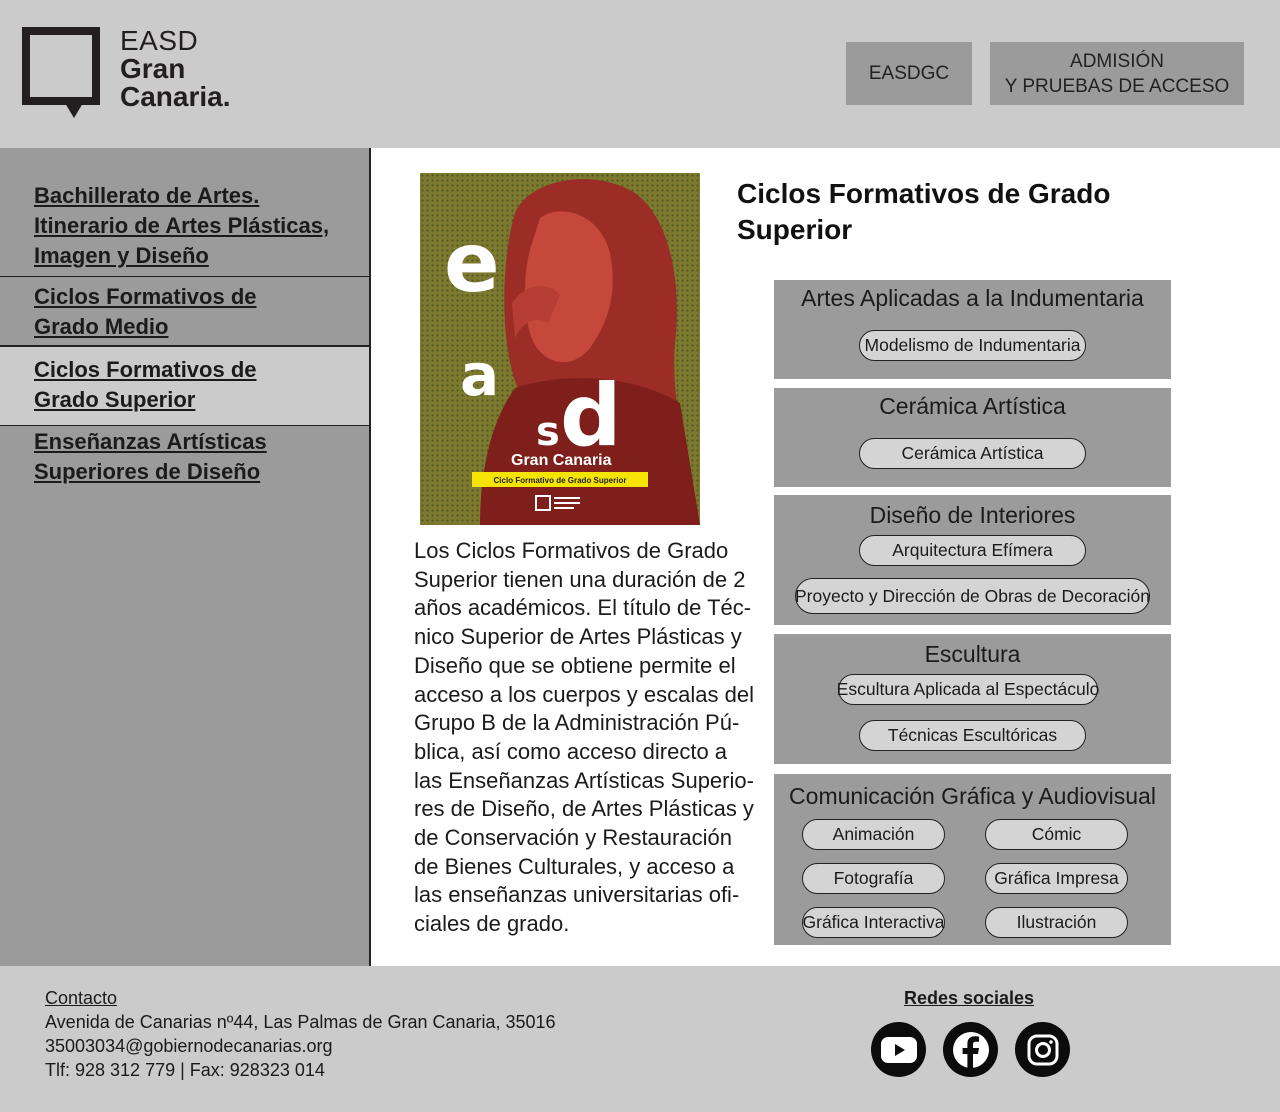 The height and width of the screenshot is (1112, 1280). What do you see at coordinates (972, 453) in the screenshot?
I see `course-pill-ceramica: Cerámica Artística` at bounding box center [972, 453].